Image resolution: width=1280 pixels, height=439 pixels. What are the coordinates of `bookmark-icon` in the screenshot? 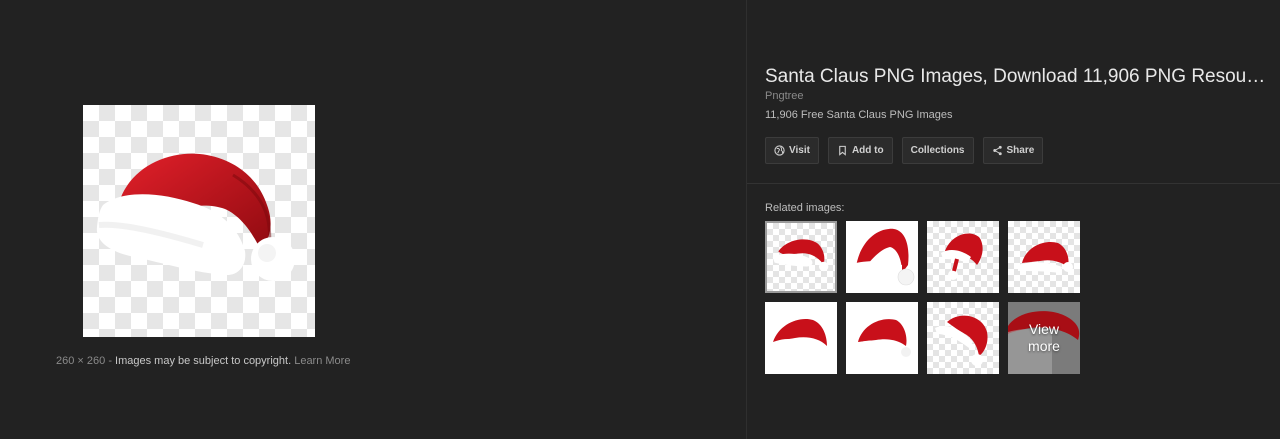 It's located at (842, 150).